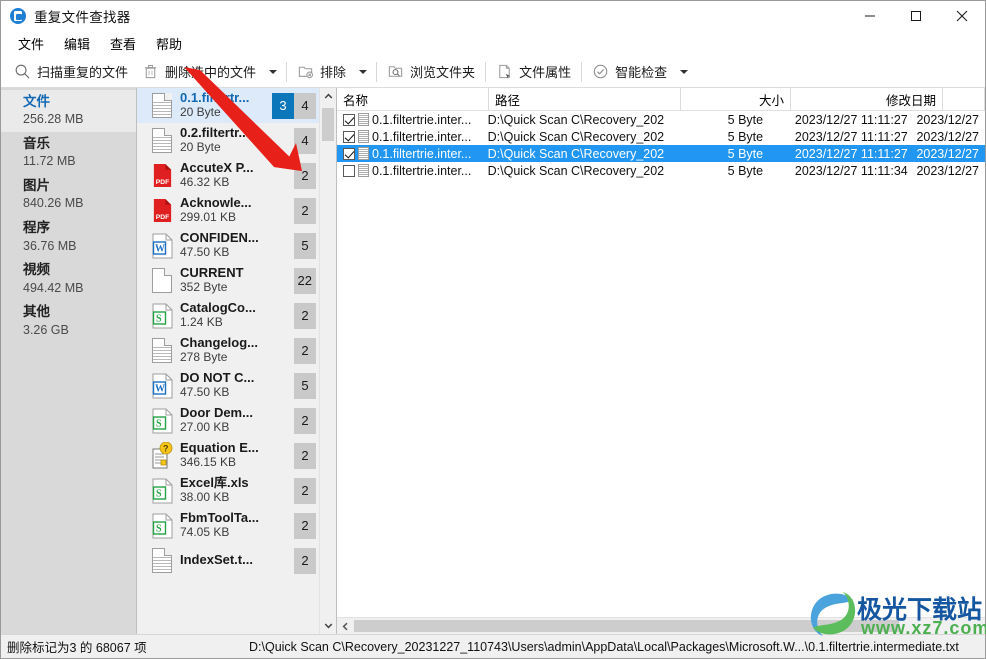 This screenshot has width=986, height=659. I want to click on sidebar-item-others: 其他 3.26 GB, so click(68, 321).